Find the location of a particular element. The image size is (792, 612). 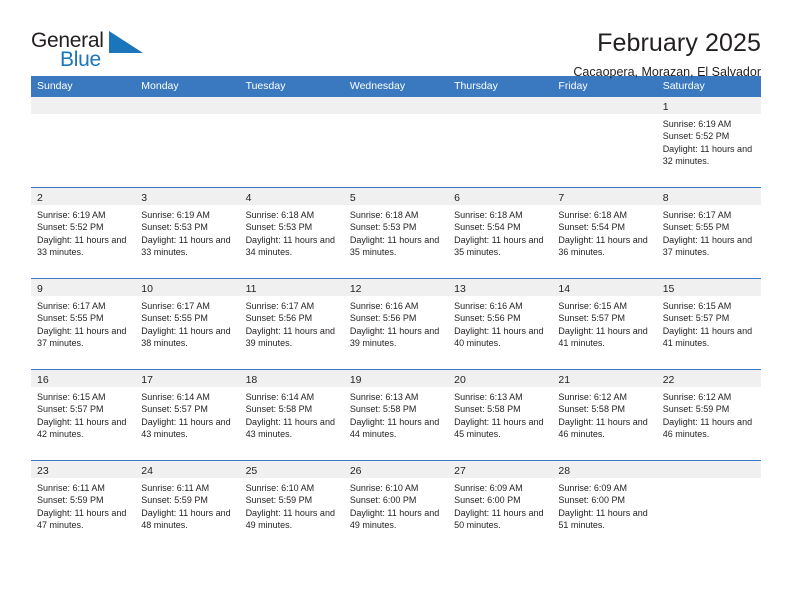

sunset-text: Sunset: 5:55 PM is located at coordinates (174, 318).